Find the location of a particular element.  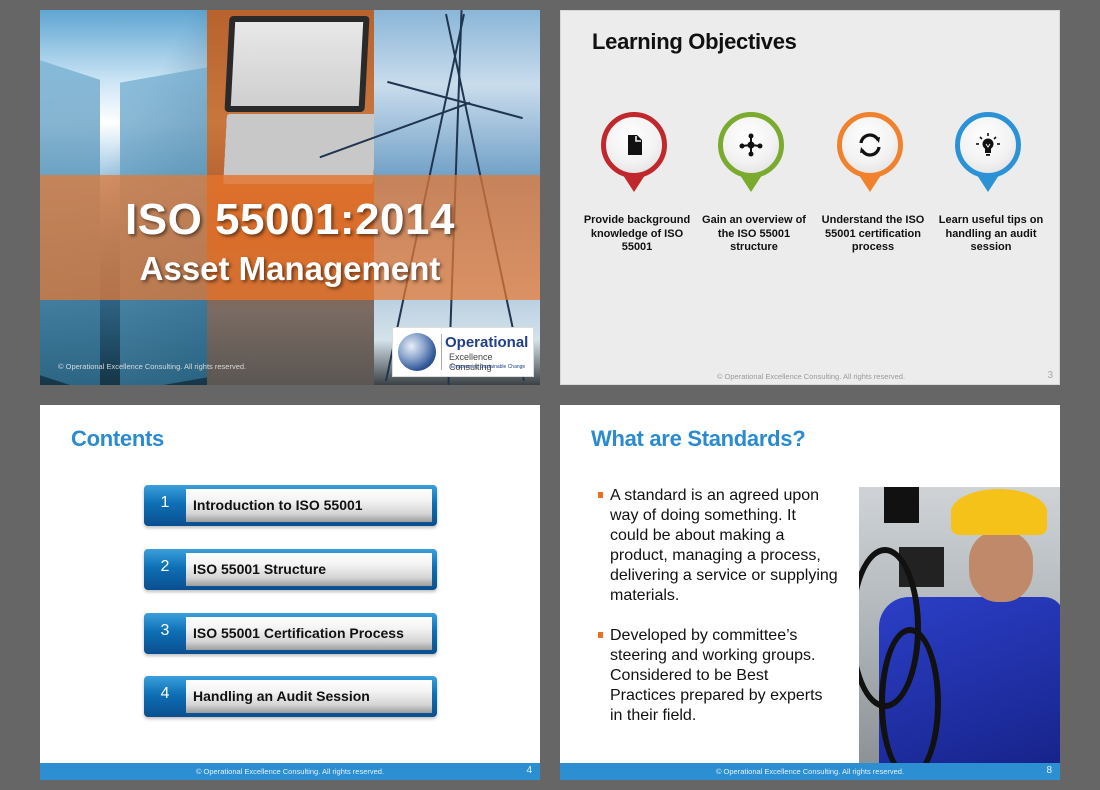

presentation-subtitle: Asset Management is located at coordinates (290, 268).